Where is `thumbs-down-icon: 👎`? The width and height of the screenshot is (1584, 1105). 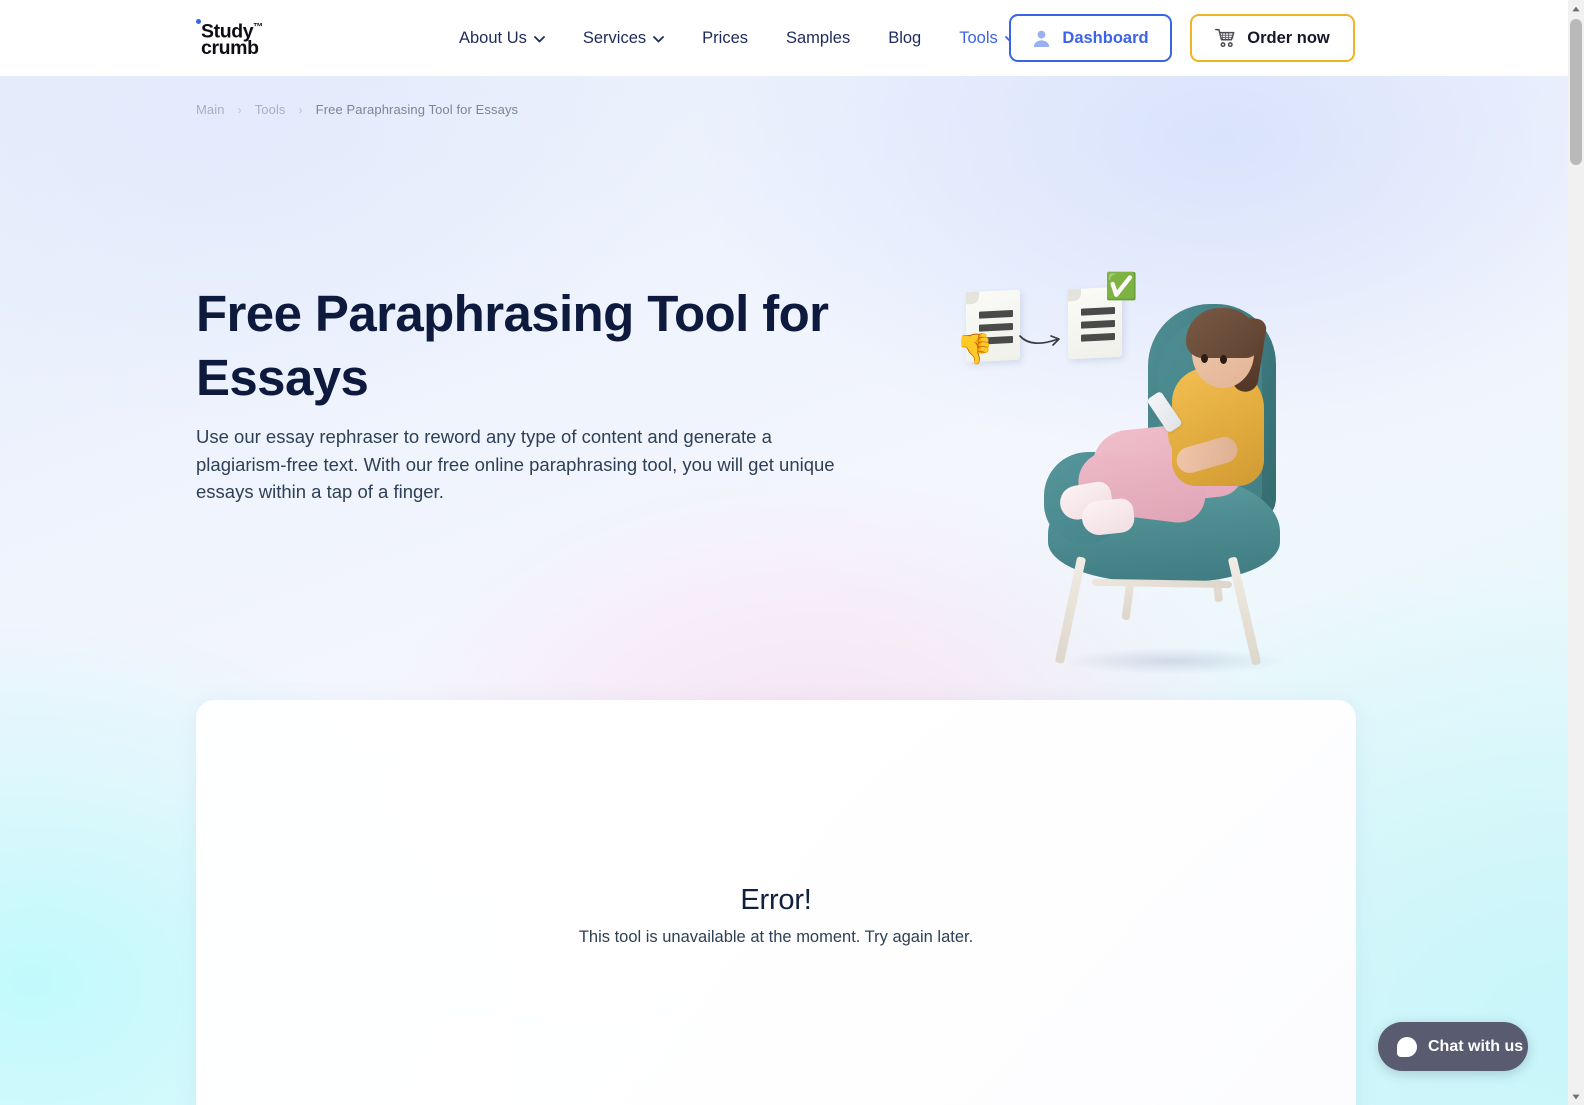
thumbs-down-icon: 👎 is located at coordinates (975, 349).